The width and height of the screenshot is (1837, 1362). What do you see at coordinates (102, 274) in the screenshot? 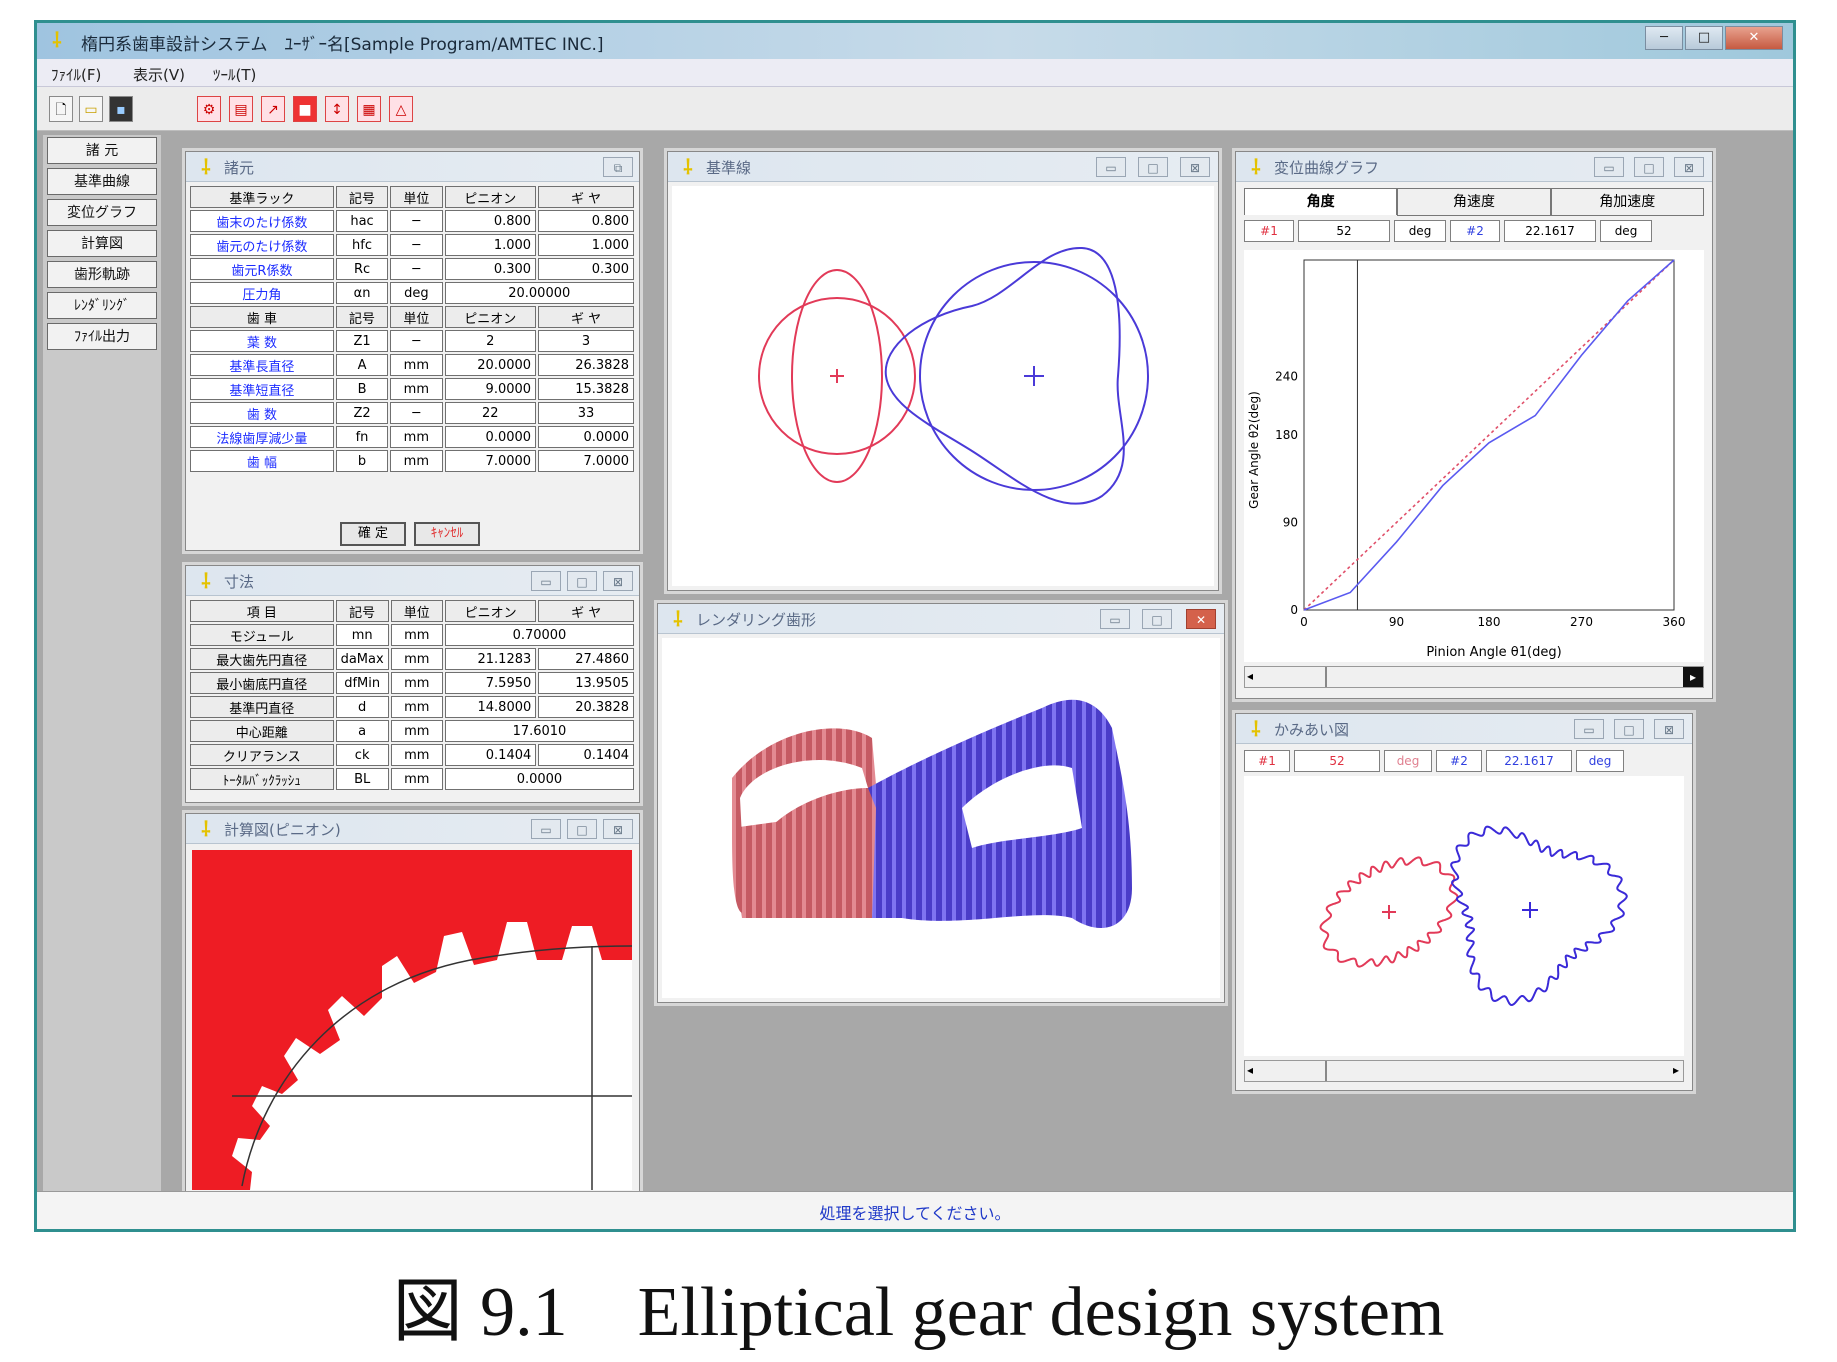
I see `sidebar-item-tooth-path: 歯形軌跡` at bounding box center [102, 274].